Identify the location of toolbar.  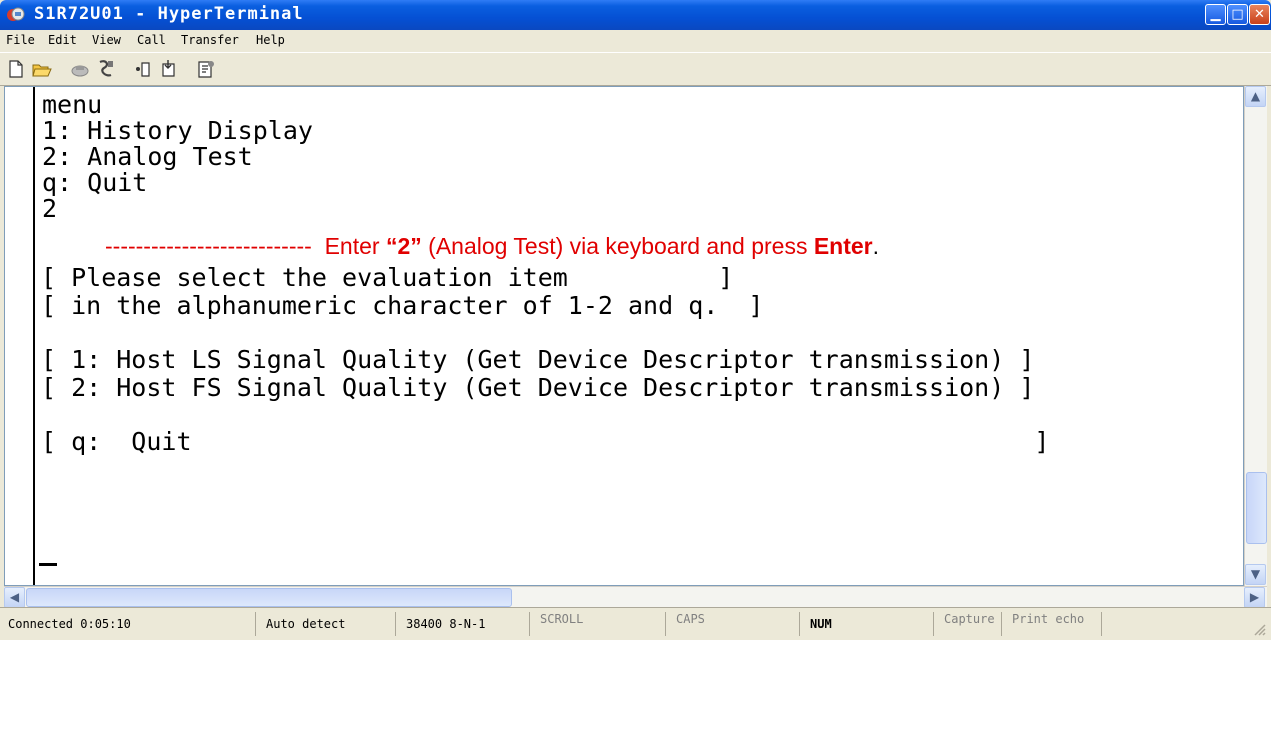
(635, 69).